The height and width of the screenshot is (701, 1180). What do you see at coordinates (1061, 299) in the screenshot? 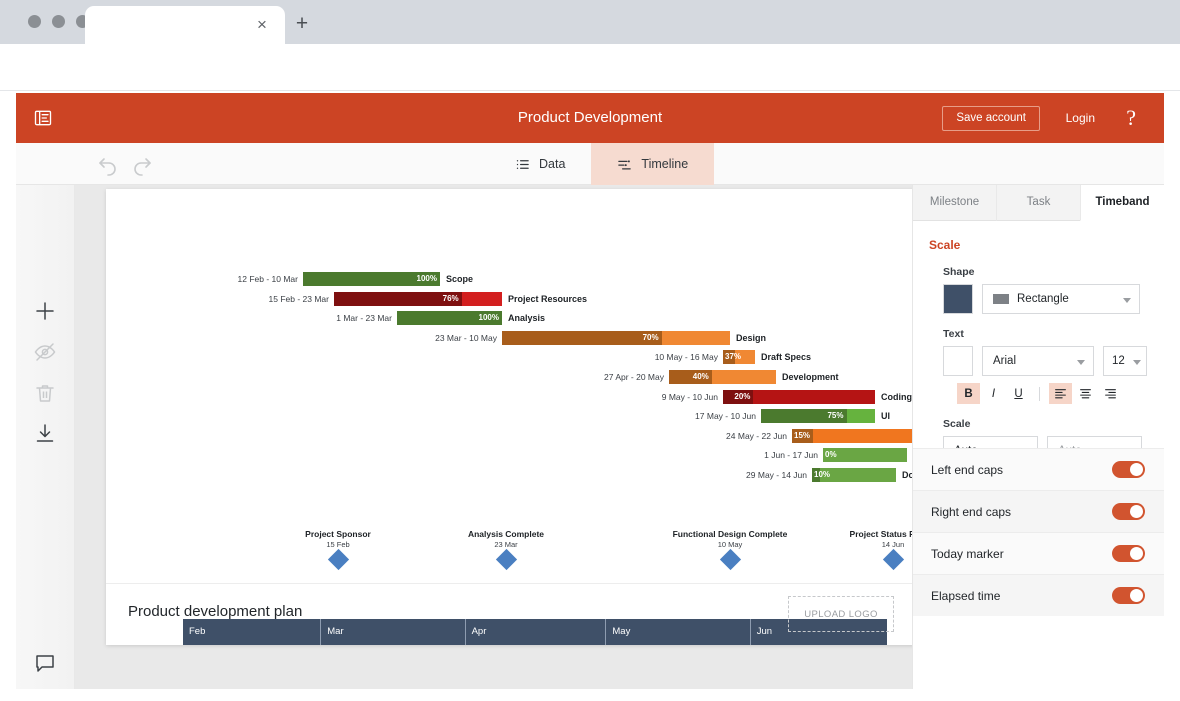
I see `shape-select: Rectangle` at bounding box center [1061, 299].